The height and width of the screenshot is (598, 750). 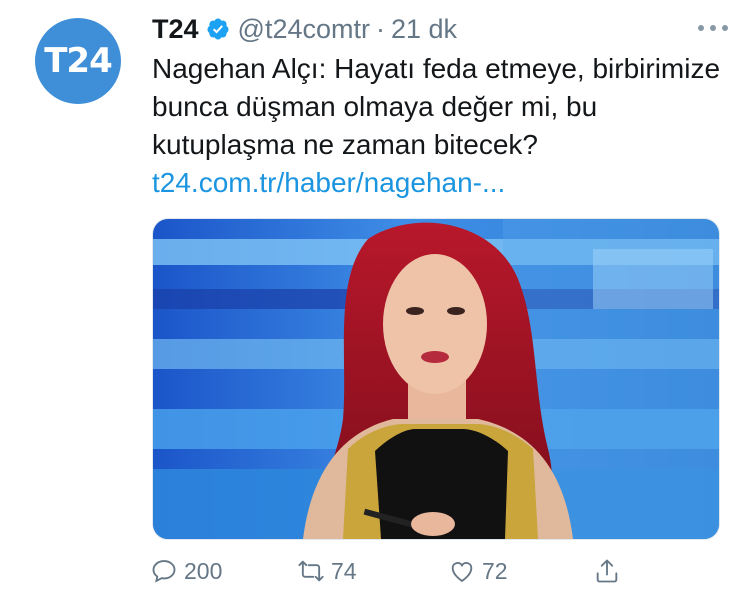 What do you see at coordinates (462, 572) in the screenshot?
I see `like-icon` at bounding box center [462, 572].